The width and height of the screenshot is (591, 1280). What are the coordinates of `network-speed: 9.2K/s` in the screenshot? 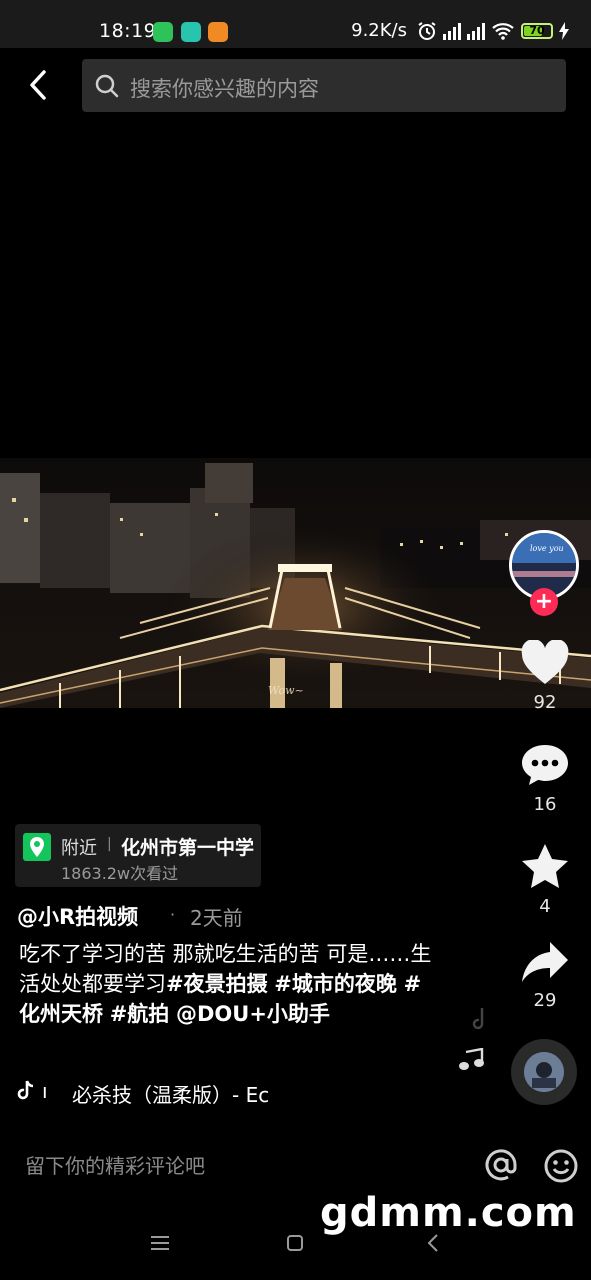 It's located at (379, 30).